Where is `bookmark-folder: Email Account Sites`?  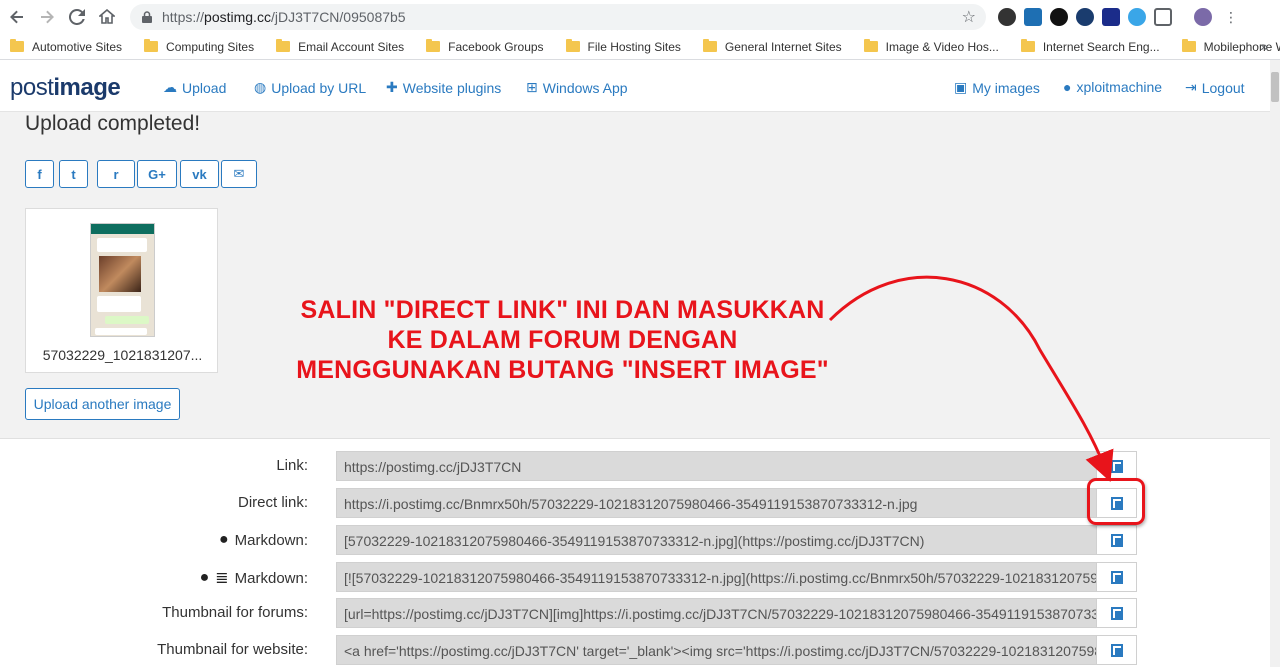 bookmark-folder: Email Account Sites is located at coordinates (340, 46).